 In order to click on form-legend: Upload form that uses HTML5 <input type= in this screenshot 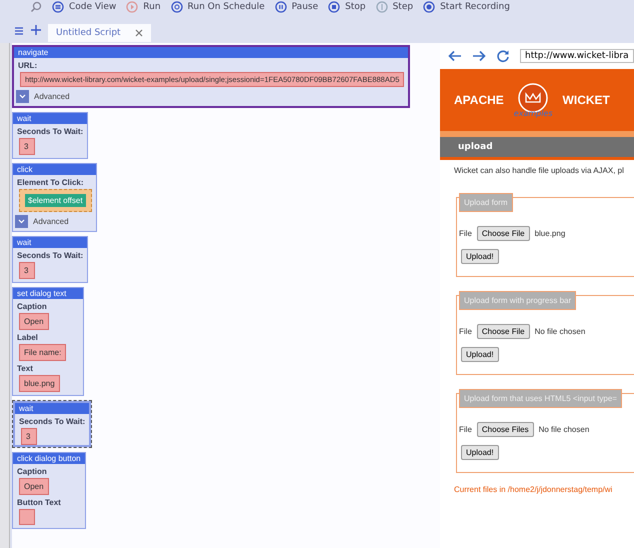, I will do `click(540, 398)`.